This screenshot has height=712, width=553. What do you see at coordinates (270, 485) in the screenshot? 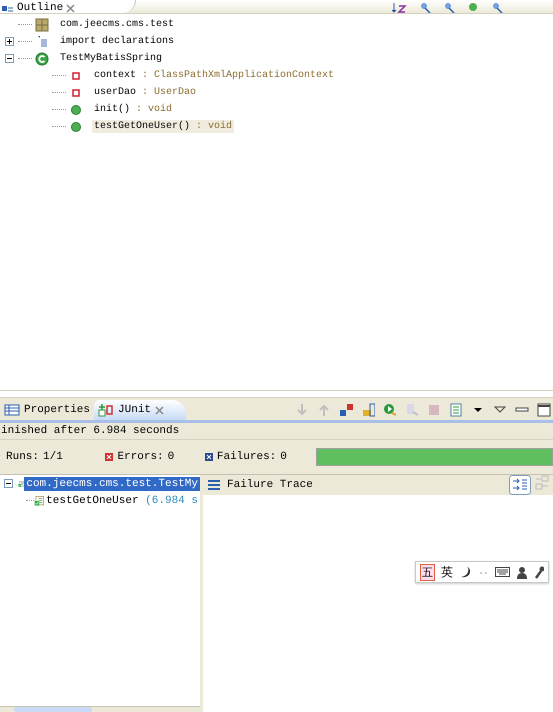
I see `failure-trace-title: Failure Trace` at bounding box center [270, 485].